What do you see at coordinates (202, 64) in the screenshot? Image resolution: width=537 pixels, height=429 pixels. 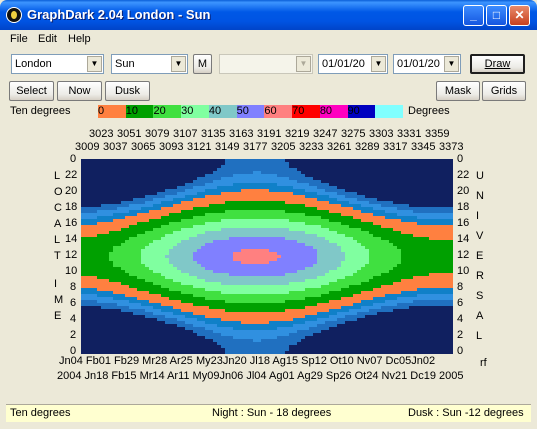 I see `m-button: M` at bounding box center [202, 64].